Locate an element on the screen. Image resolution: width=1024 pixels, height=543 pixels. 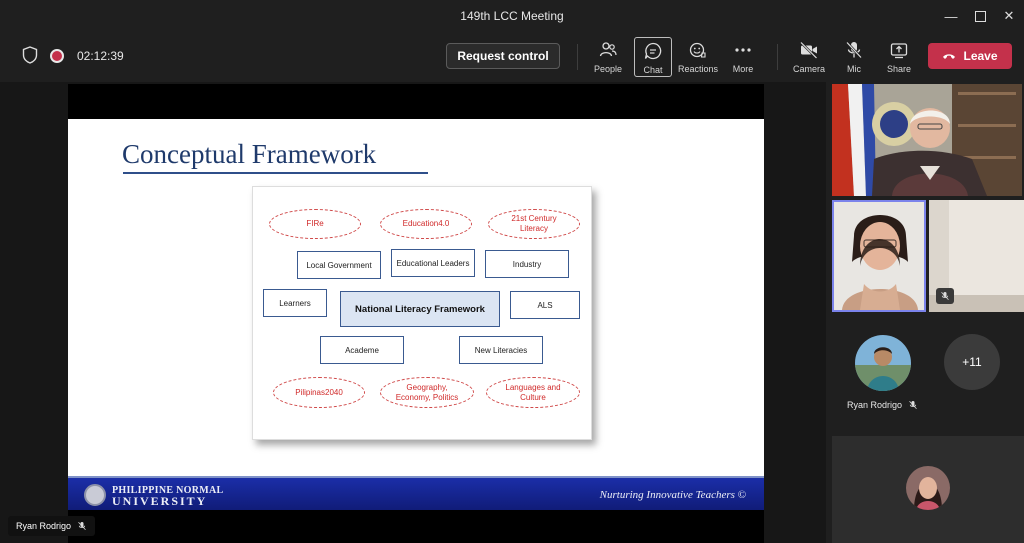
people-icon is located at coordinates (608, 49).